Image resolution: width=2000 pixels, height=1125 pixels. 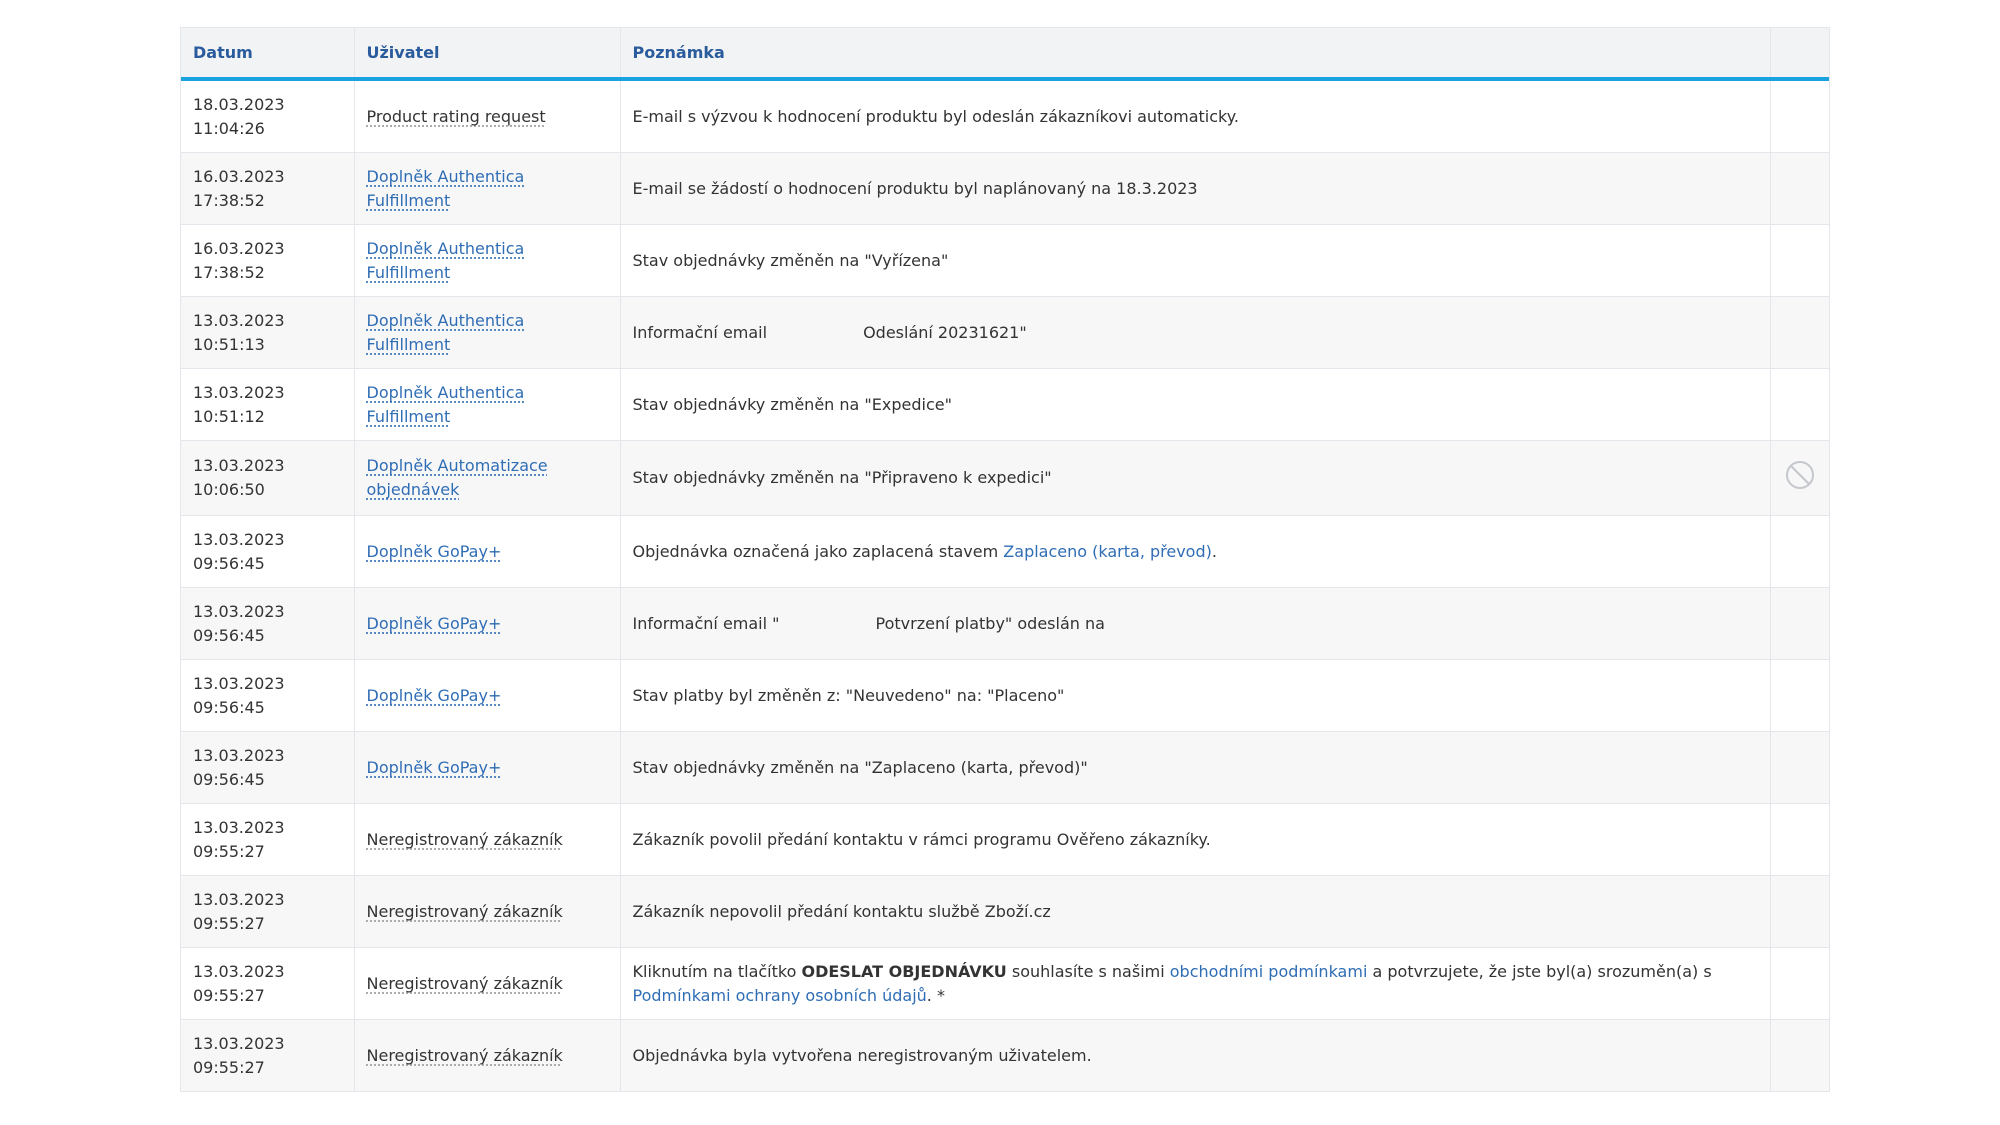 What do you see at coordinates (990, 623) in the screenshot?
I see `note-text: Potvrzení platby" odeslán na` at bounding box center [990, 623].